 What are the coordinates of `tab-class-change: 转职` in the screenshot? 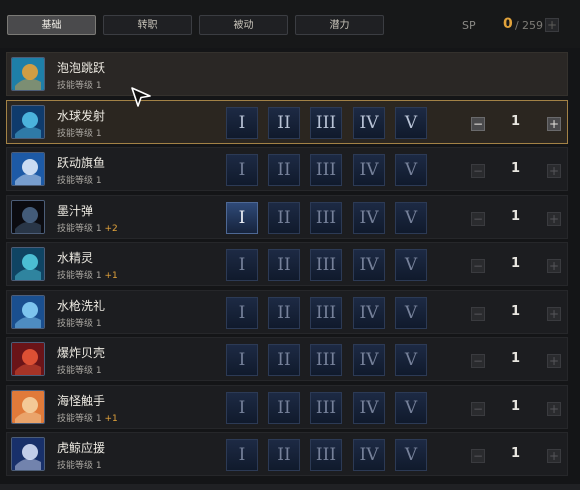 It's located at (147, 25).